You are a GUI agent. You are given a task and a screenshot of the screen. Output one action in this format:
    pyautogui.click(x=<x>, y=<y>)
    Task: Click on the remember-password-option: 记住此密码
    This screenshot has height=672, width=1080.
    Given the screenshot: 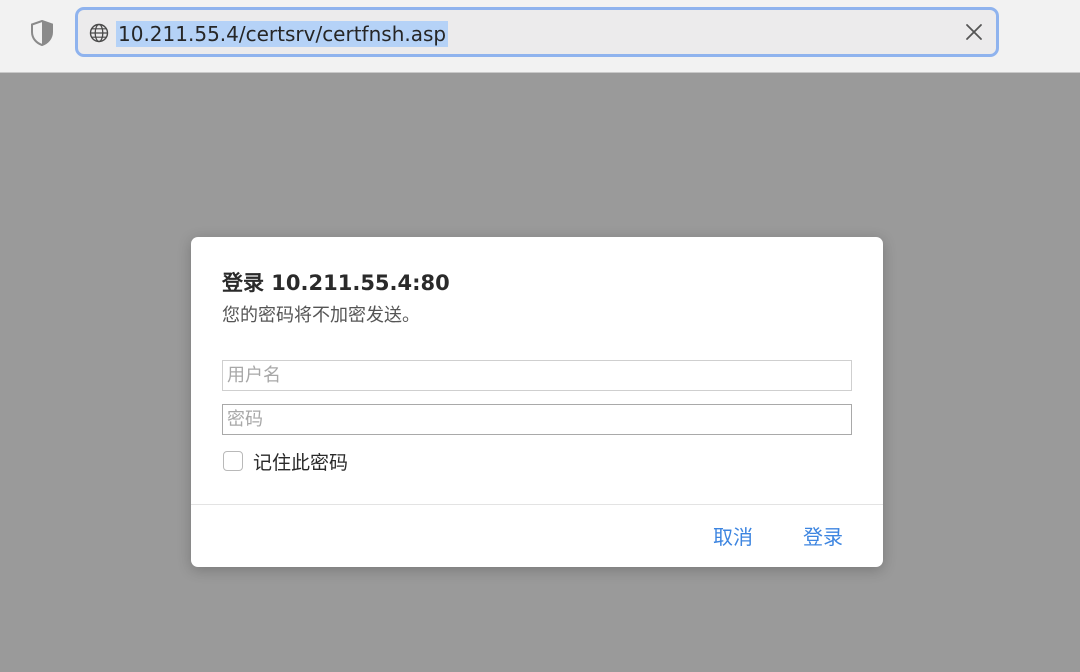 What is the action you would take?
    pyautogui.click(x=285, y=461)
    